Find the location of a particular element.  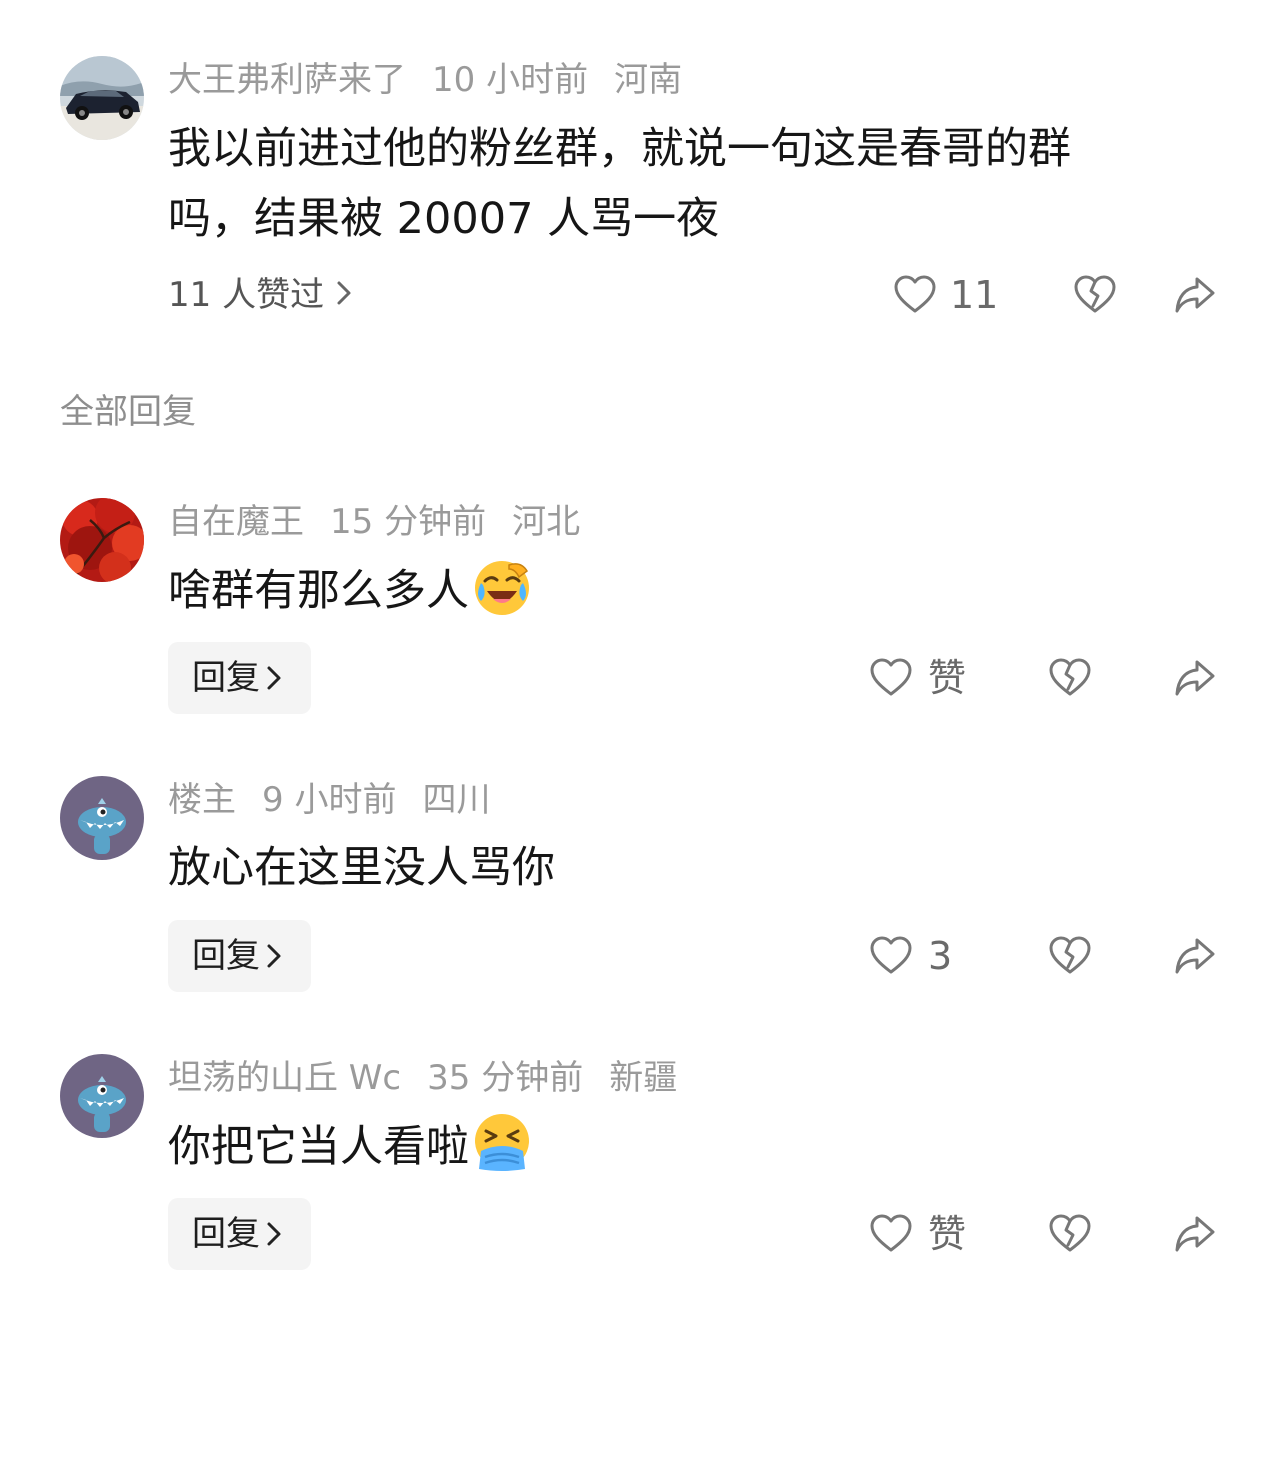

reply-text-content: 啥群有那么多人 is located at coordinates (318, 591).